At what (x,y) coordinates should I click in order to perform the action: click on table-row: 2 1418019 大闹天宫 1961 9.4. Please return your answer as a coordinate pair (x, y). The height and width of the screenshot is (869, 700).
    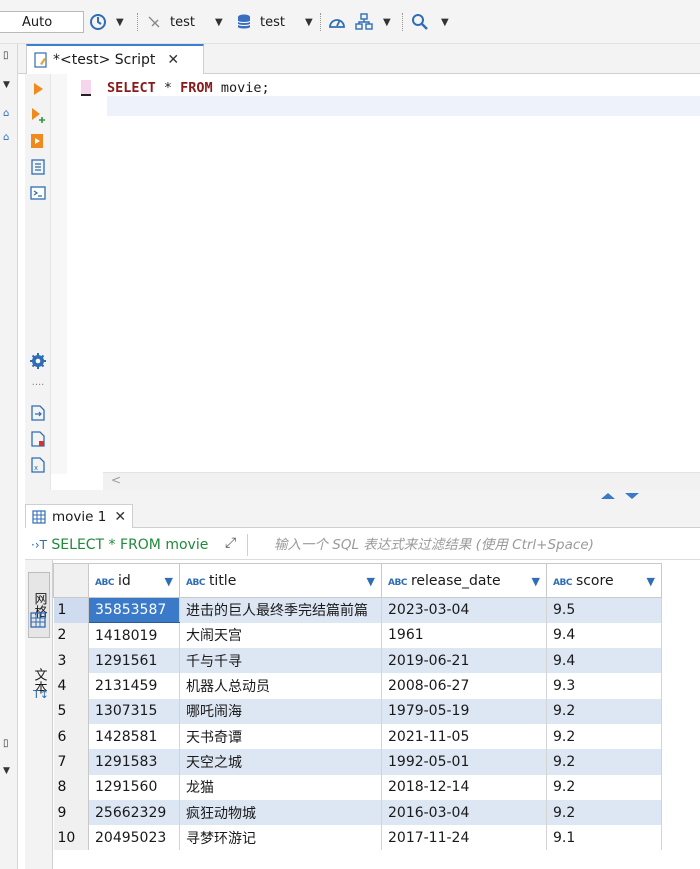
    Looking at the image, I should click on (357, 635).